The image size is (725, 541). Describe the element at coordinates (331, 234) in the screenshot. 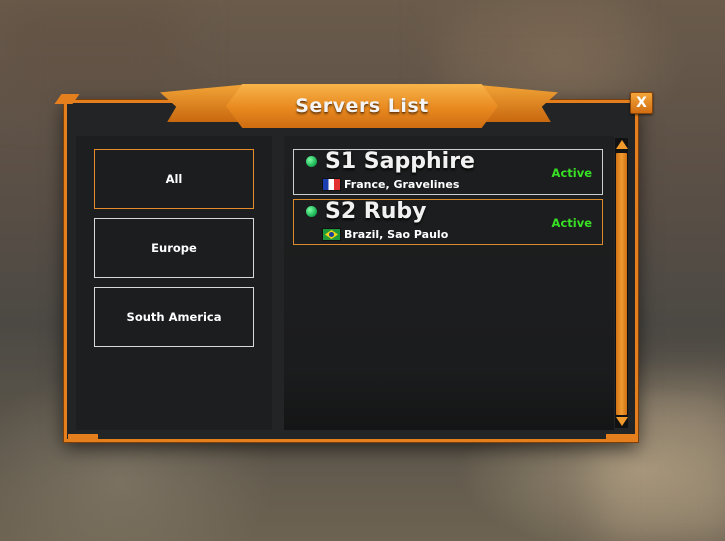

I see `brazil-flag-icon` at that location.